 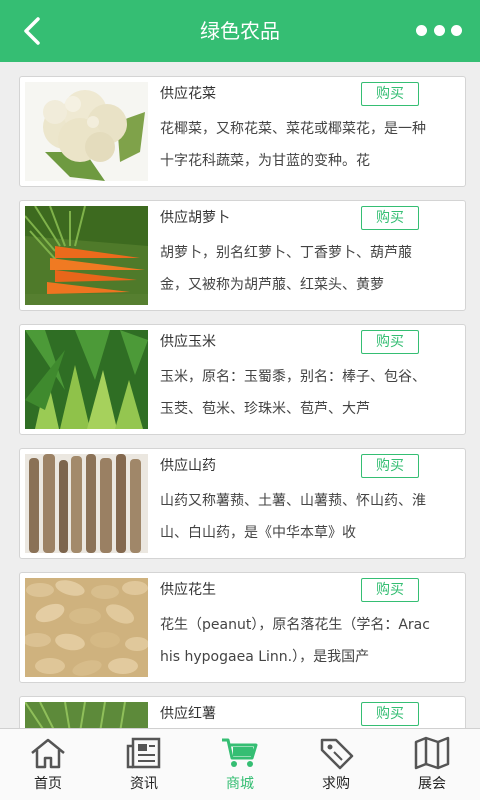 I want to click on tab-news: 资讯, so click(x=144, y=764).